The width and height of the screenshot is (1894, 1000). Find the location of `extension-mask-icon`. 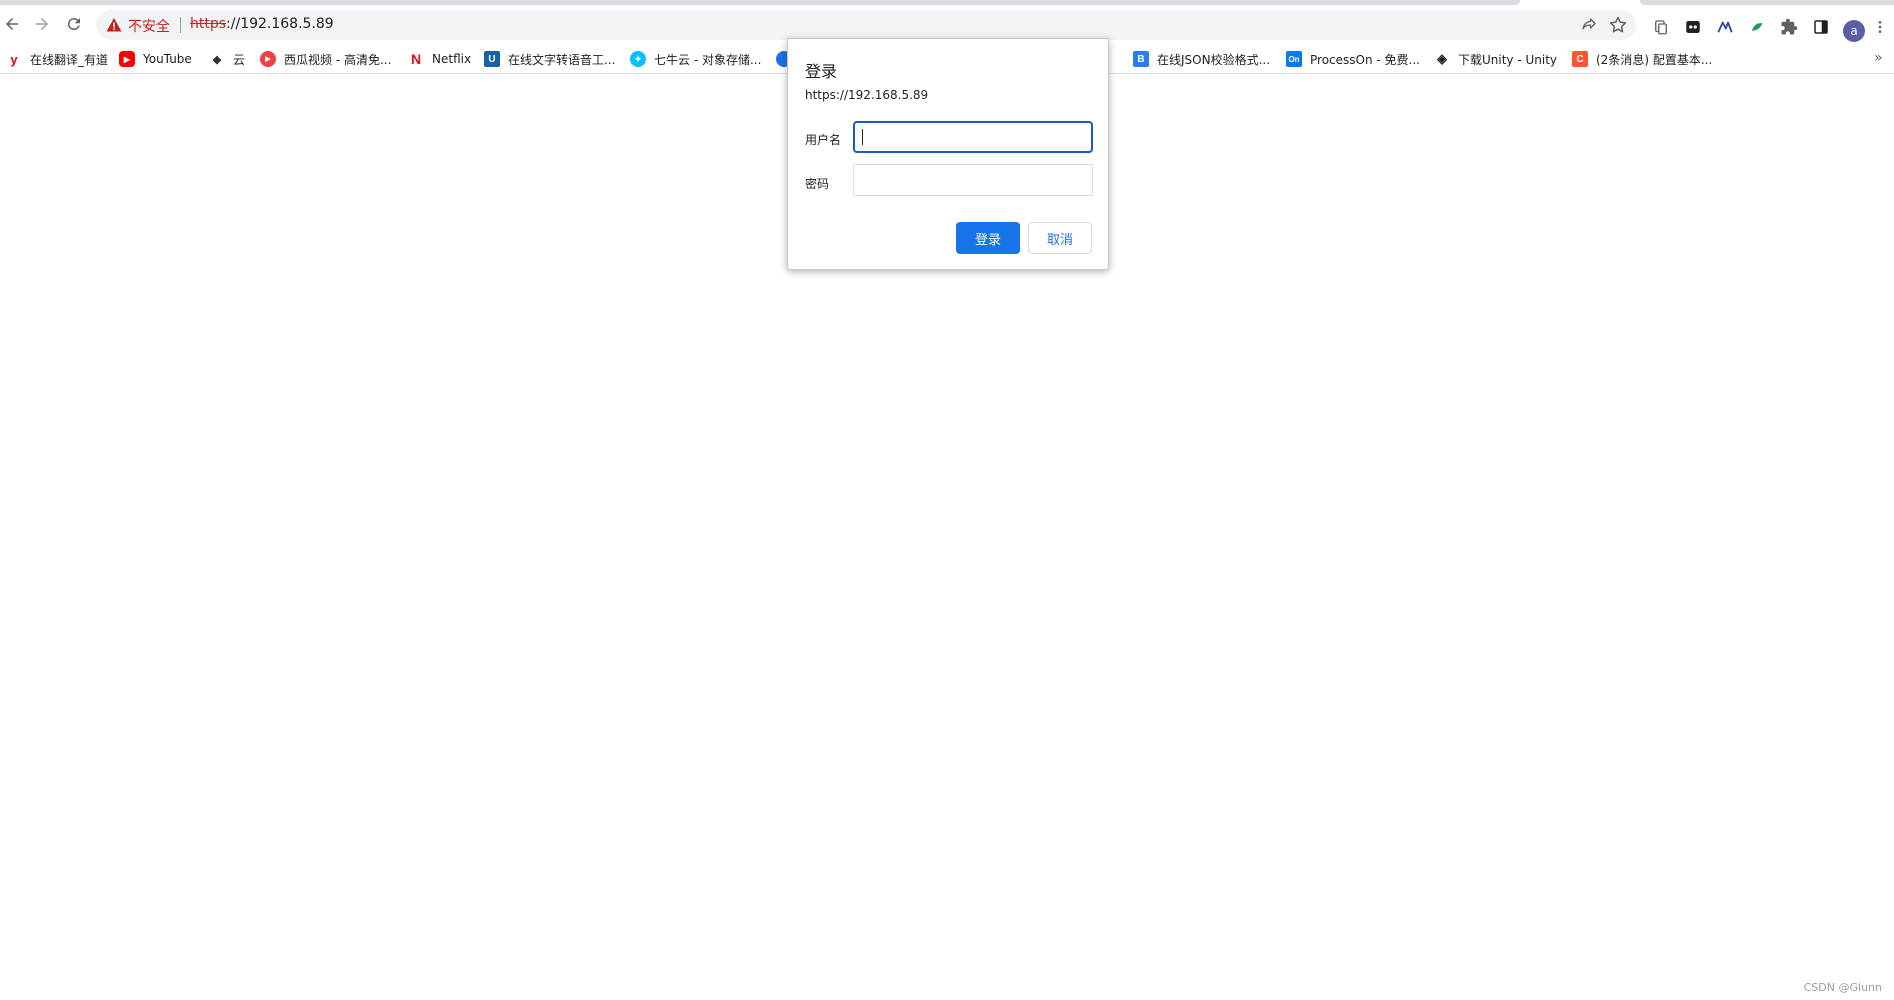

extension-mask-icon is located at coordinates (1693, 27).